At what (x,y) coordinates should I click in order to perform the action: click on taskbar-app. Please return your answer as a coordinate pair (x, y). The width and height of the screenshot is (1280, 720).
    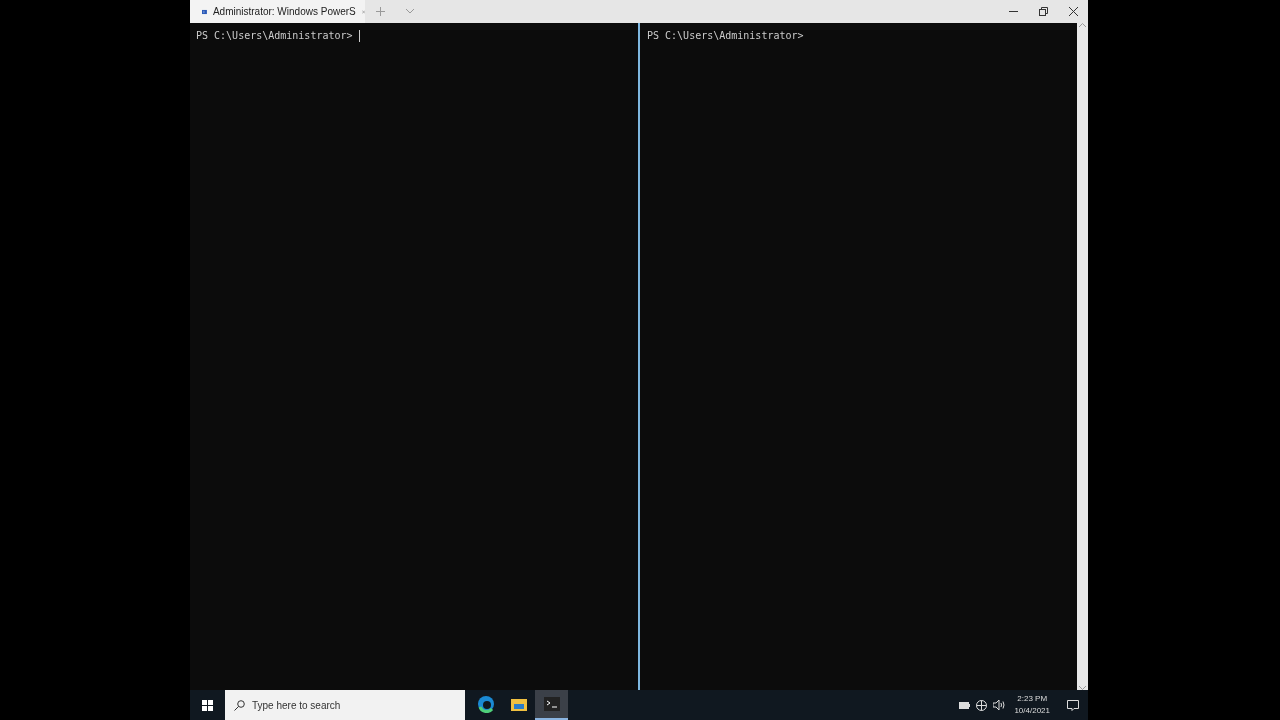
    Looking at the image, I should click on (551, 705).